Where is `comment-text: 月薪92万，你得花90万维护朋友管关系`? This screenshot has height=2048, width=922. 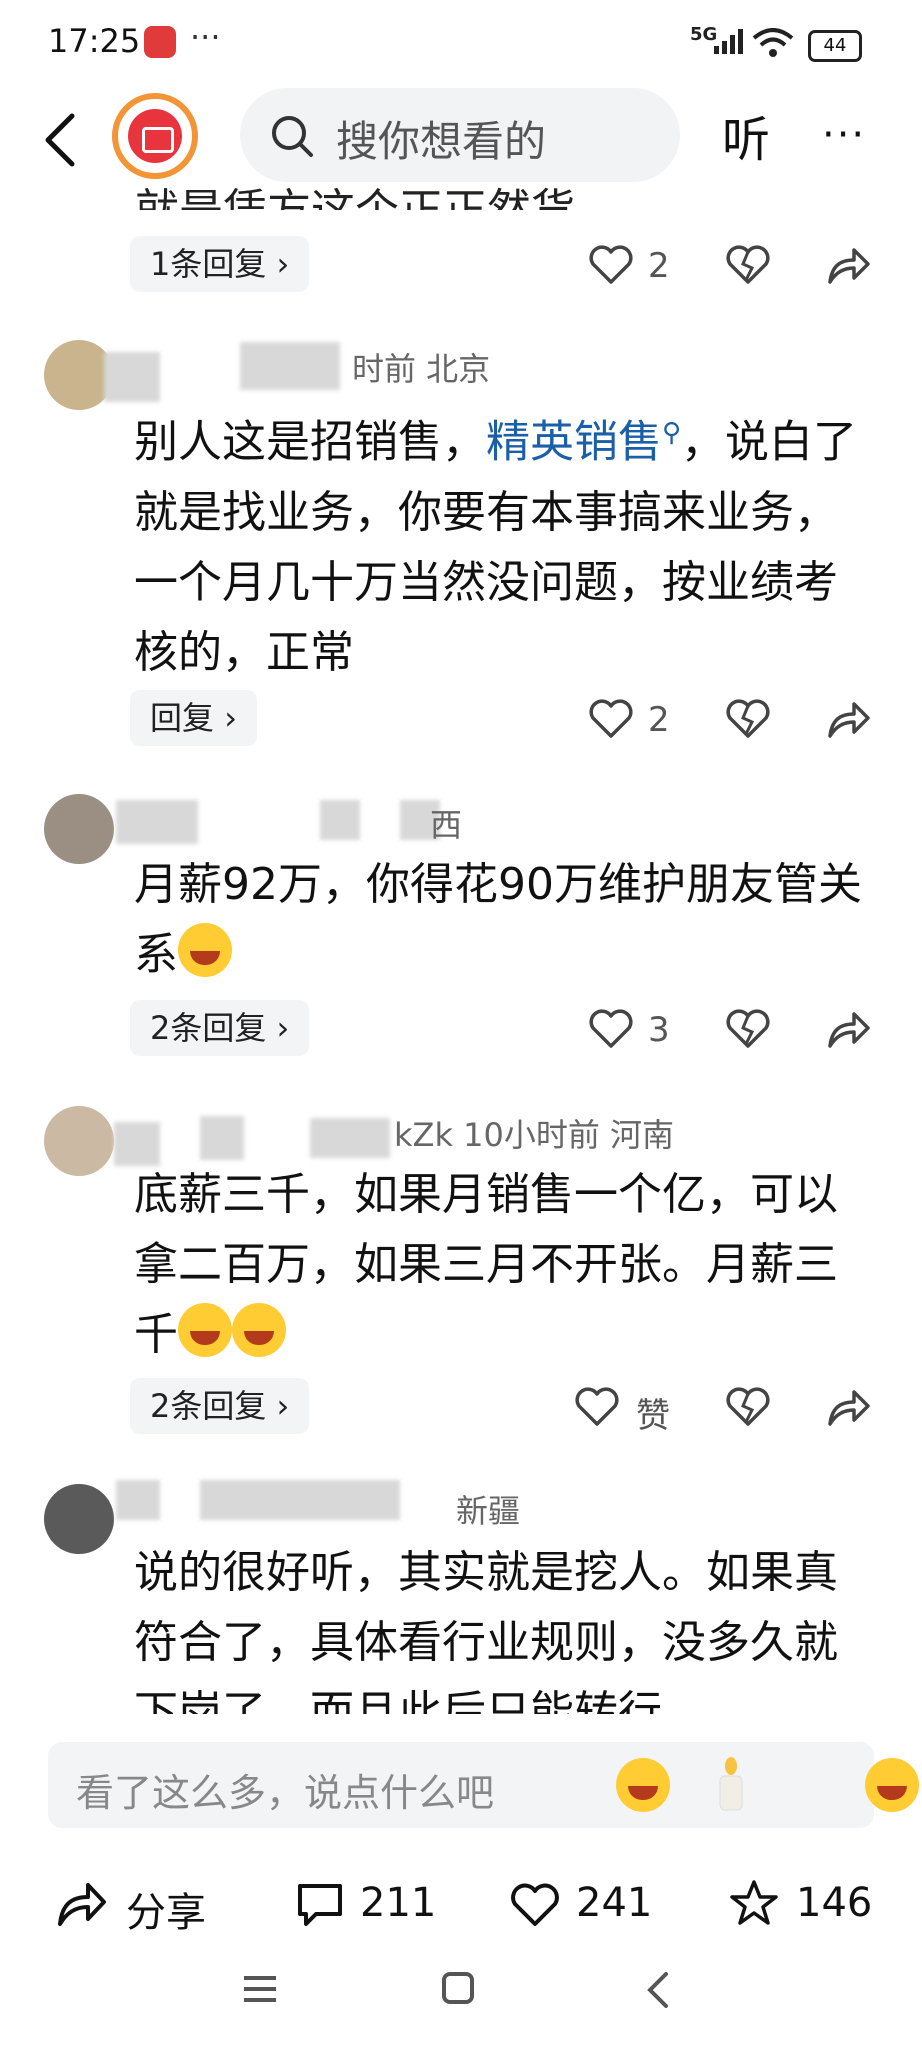
comment-text: 月薪92万，你得花90万维护朋友管关系 is located at coordinates (498, 919).